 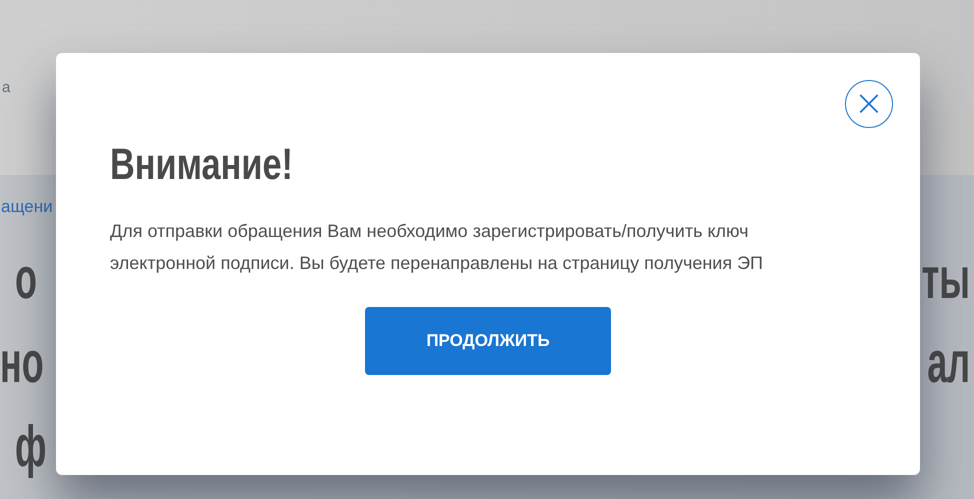 What do you see at coordinates (201, 165) in the screenshot?
I see `dialog-title: Внимание!` at bounding box center [201, 165].